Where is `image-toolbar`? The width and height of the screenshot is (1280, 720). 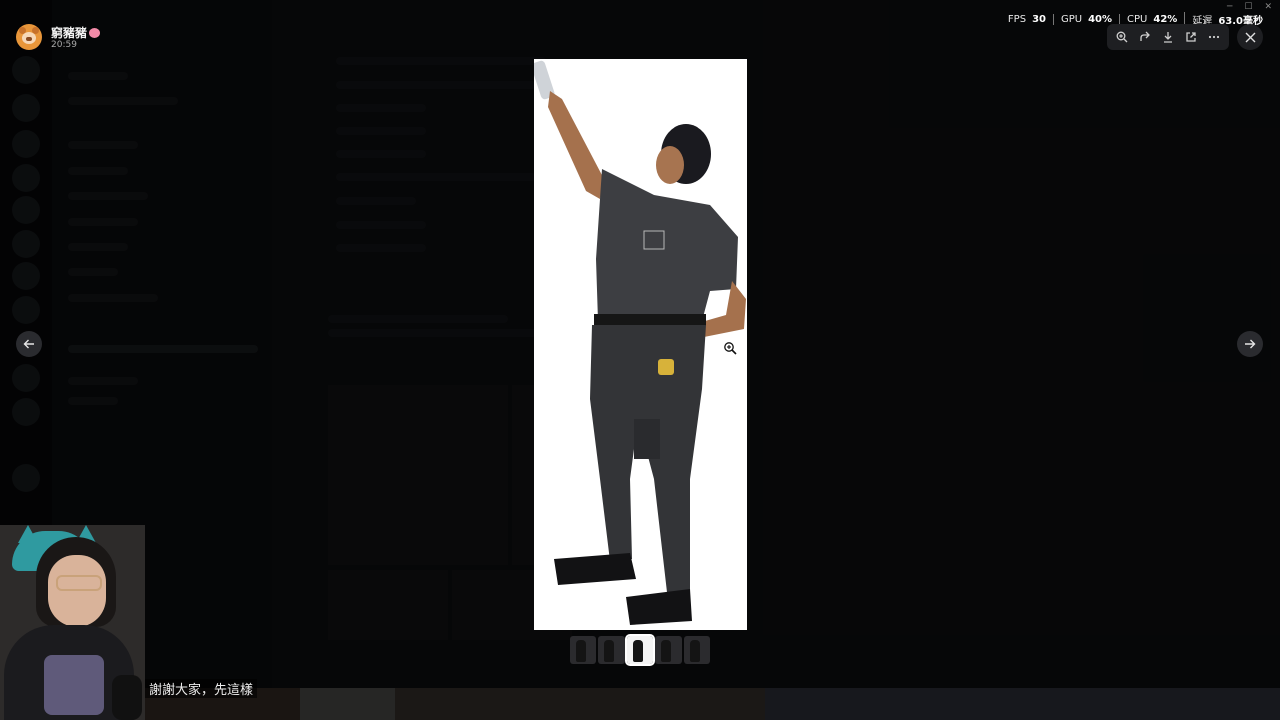
image-toolbar is located at coordinates (1168, 37).